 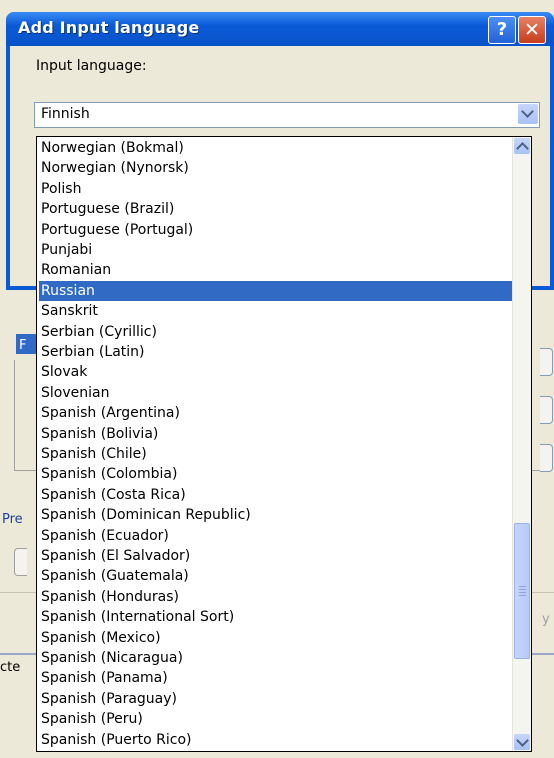 What do you see at coordinates (276, 270) in the screenshot?
I see `list-item: Romanian` at bounding box center [276, 270].